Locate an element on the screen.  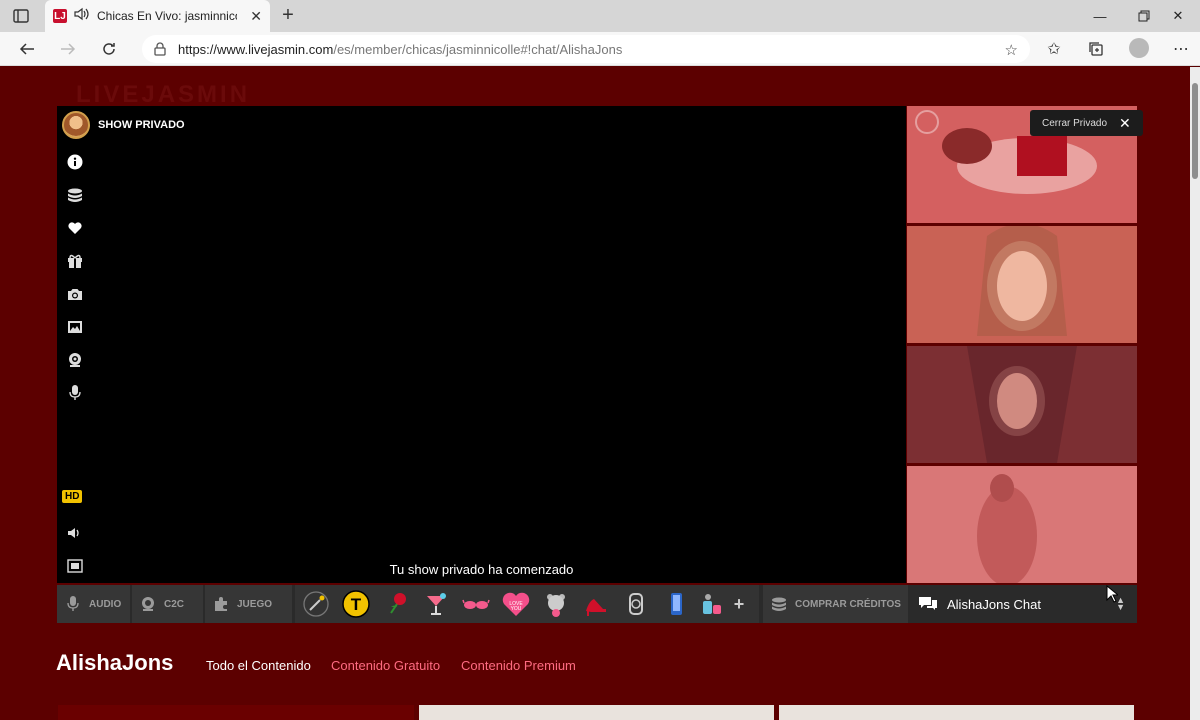
private-show-badge: SHOW PRIVADO is located at coordinates (123, 125).